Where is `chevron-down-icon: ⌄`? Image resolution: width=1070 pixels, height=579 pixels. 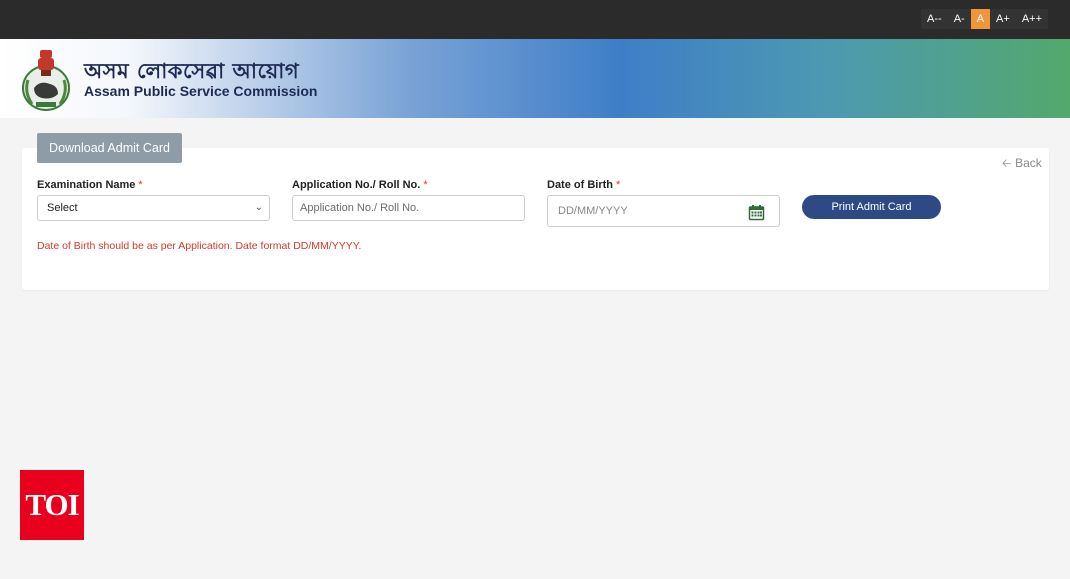 chevron-down-icon: ⌄ is located at coordinates (258, 207).